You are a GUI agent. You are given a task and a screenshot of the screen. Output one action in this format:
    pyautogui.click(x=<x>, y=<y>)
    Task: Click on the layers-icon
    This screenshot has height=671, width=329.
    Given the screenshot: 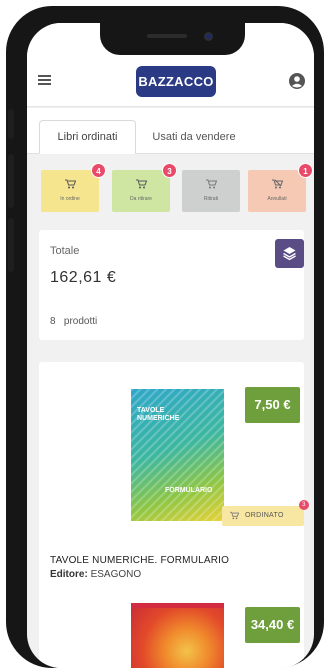 What is the action you would take?
    pyautogui.click(x=289, y=254)
    